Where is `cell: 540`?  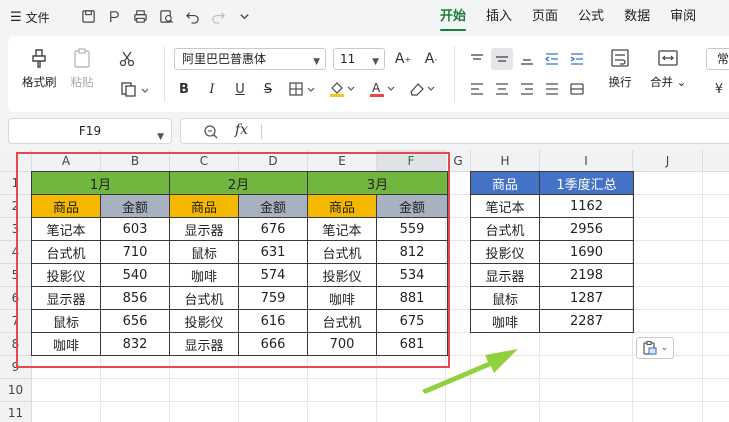 cell: 540 is located at coordinates (135, 275).